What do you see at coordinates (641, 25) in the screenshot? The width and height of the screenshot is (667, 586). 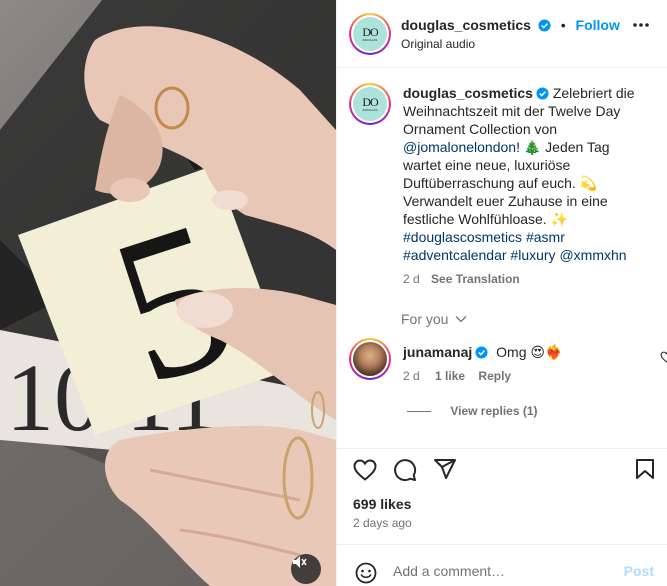 I see `more-options-icon` at bounding box center [641, 25].